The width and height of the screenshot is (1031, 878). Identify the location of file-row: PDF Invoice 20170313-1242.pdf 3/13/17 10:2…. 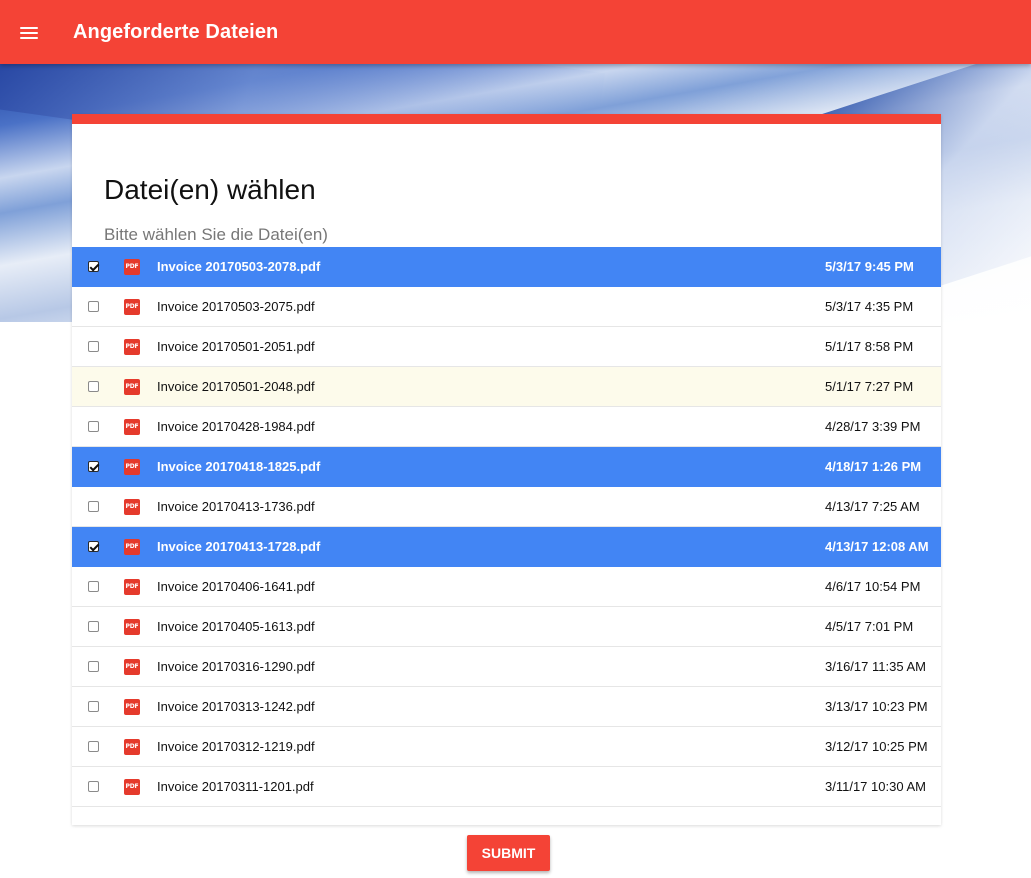
(506, 707).